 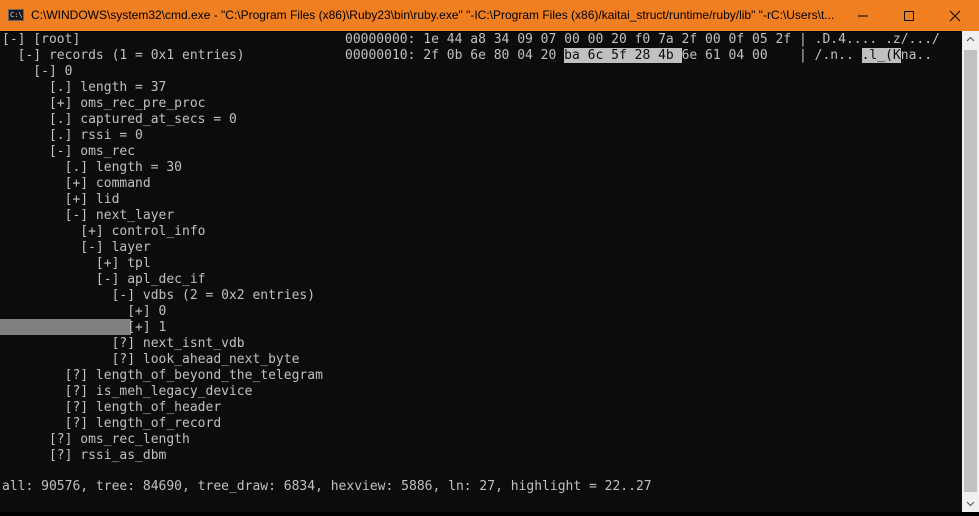 What do you see at coordinates (112, 408) in the screenshot?
I see `tree-node: [?] length_of_header` at bounding box center [112, 408].